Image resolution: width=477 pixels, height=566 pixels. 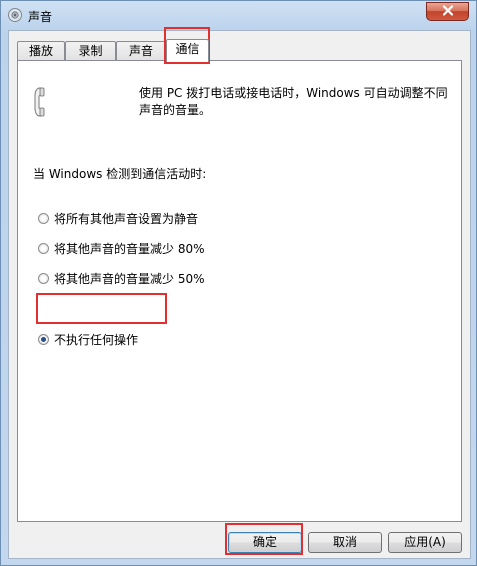 I want to click on speaker-icon, so click(x=15, y=15).